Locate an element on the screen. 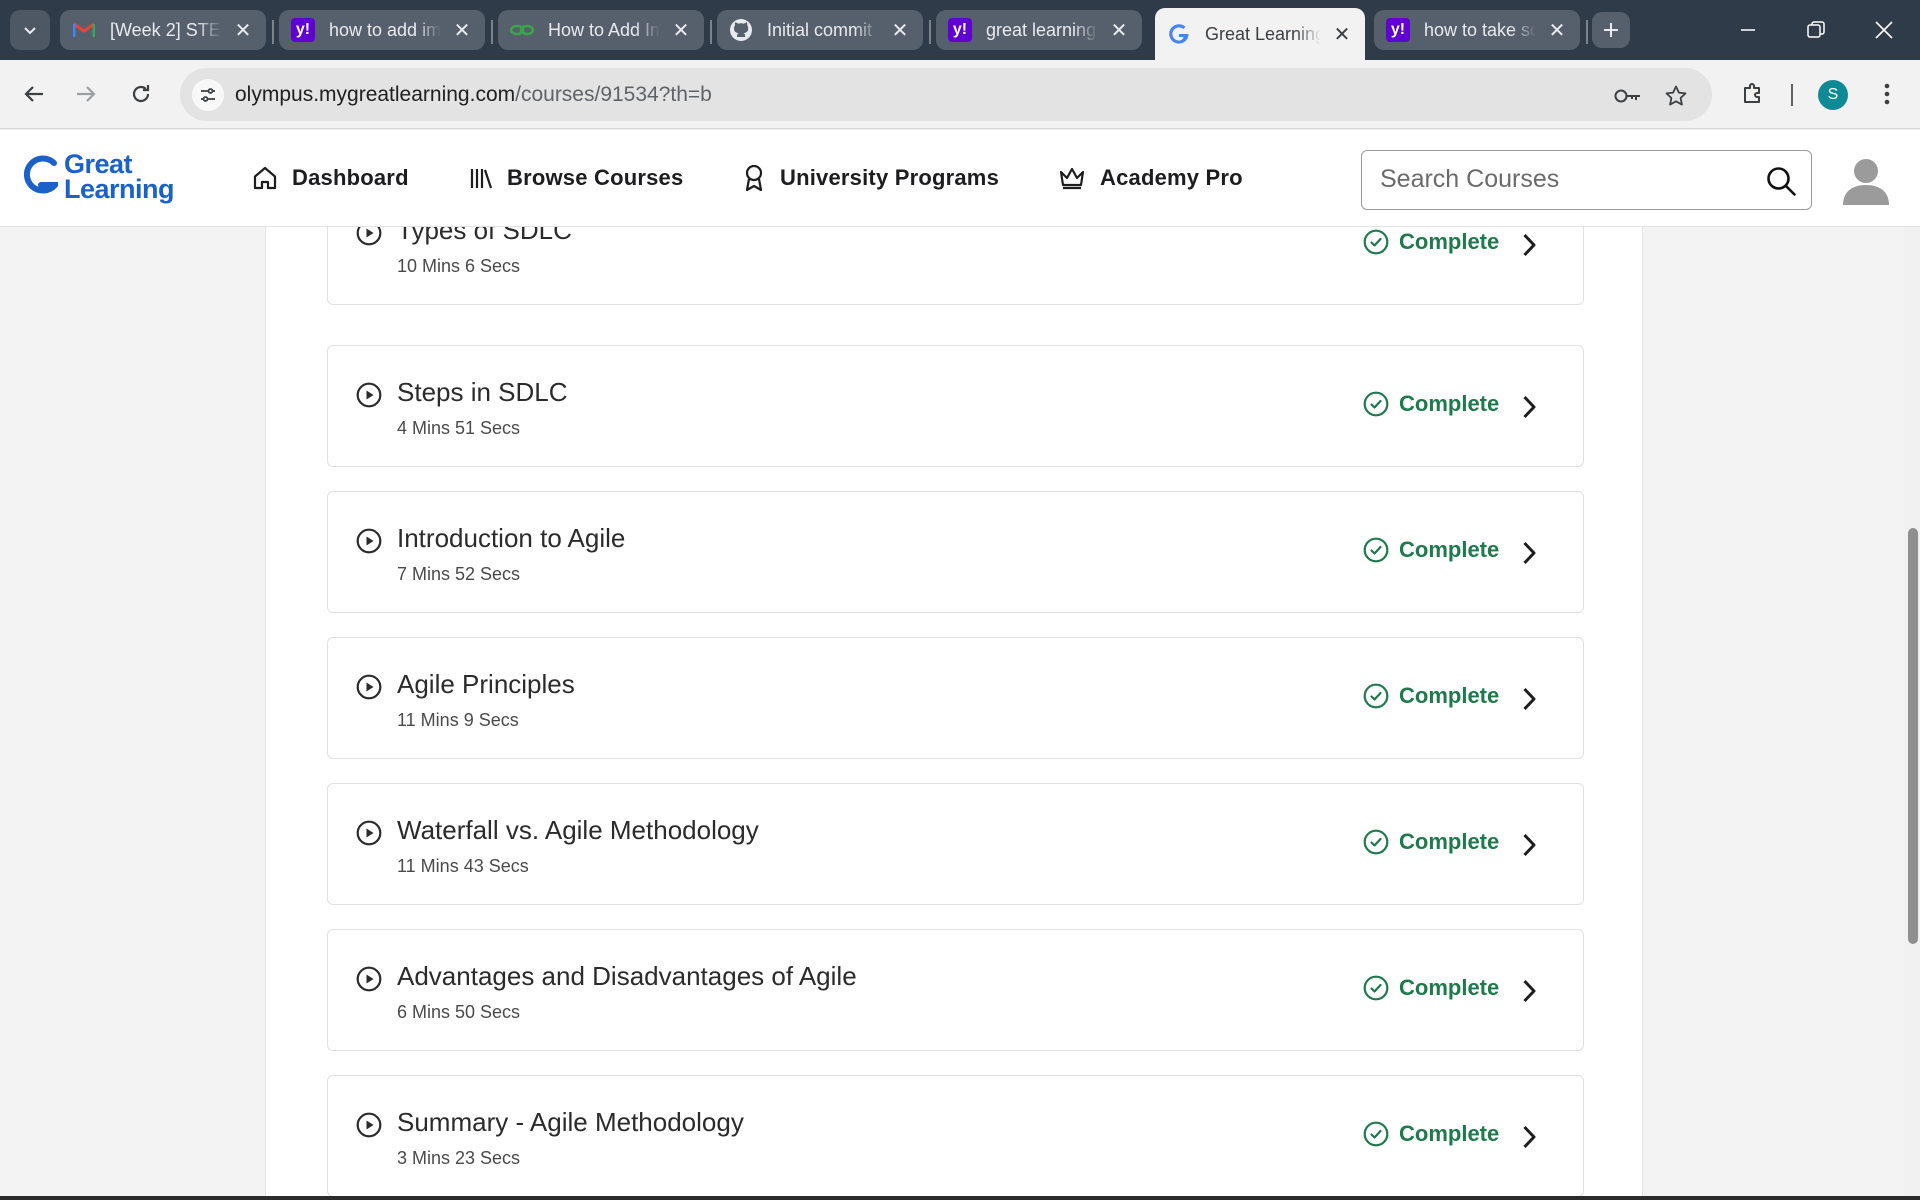 The image size is (1920, 1200). more-vert-icon is located at coordinates (1887, 94).